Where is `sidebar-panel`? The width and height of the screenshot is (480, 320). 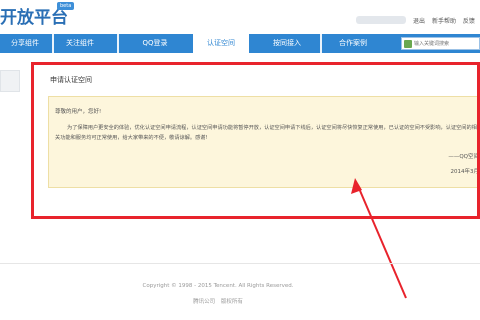
sidebar-panel is located at coordinates (10, 81).